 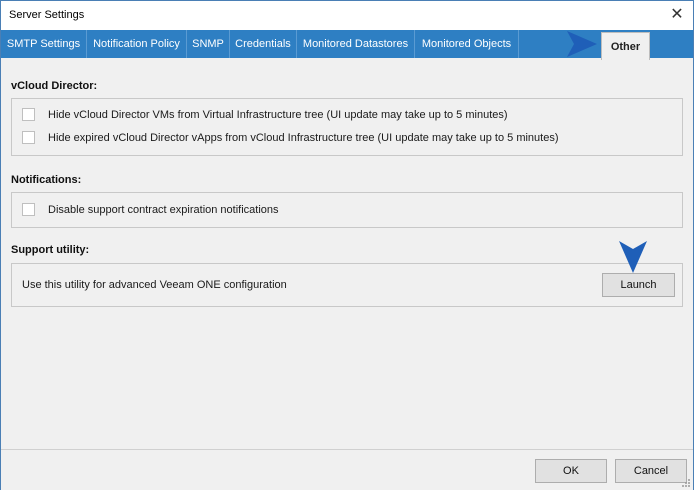 What do you see at coordinates (651, 471) in the screenshot?
I see `cancel-button: Cancel` at bounding box center [651, 471].